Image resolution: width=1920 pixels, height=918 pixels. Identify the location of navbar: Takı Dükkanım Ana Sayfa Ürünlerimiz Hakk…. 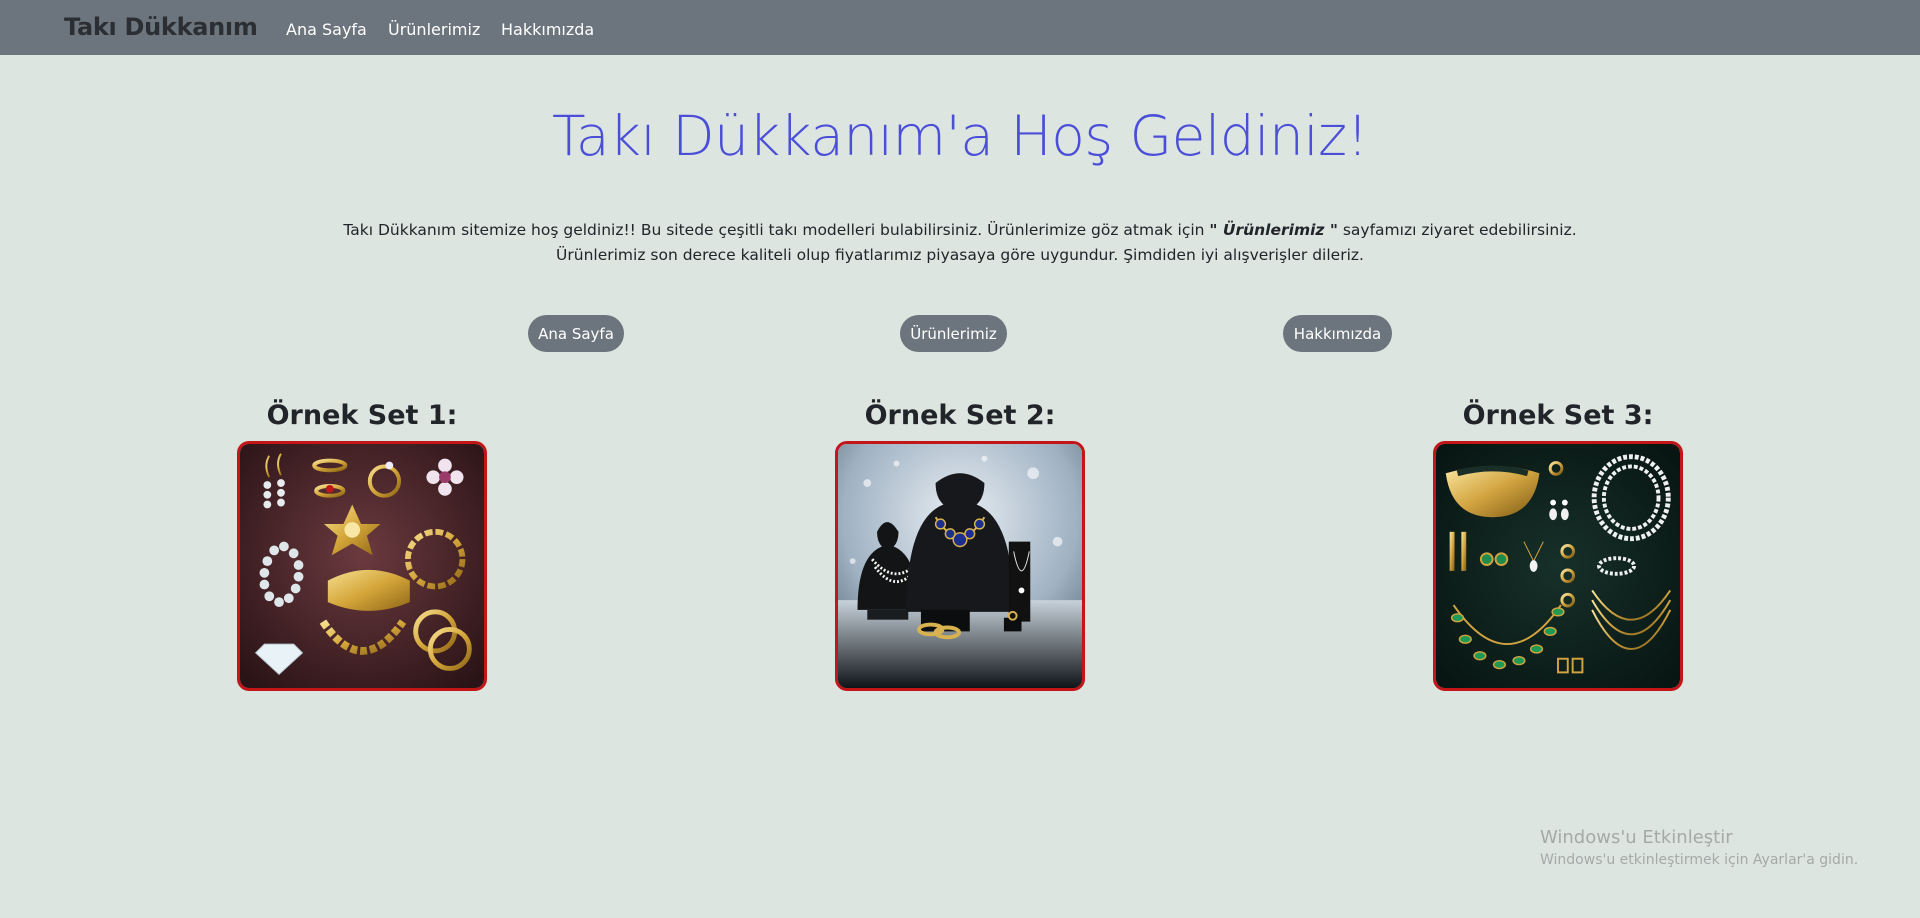
(960, 27).